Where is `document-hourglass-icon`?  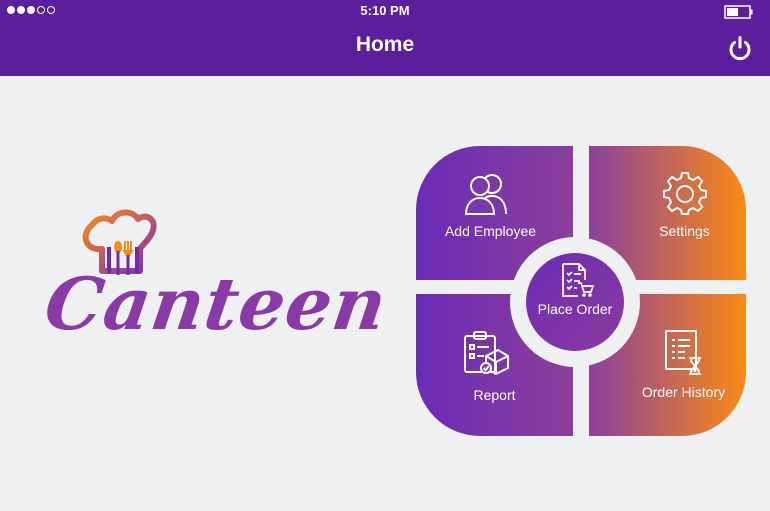
document-hourglass-icon is located at coordinates (683, 352).